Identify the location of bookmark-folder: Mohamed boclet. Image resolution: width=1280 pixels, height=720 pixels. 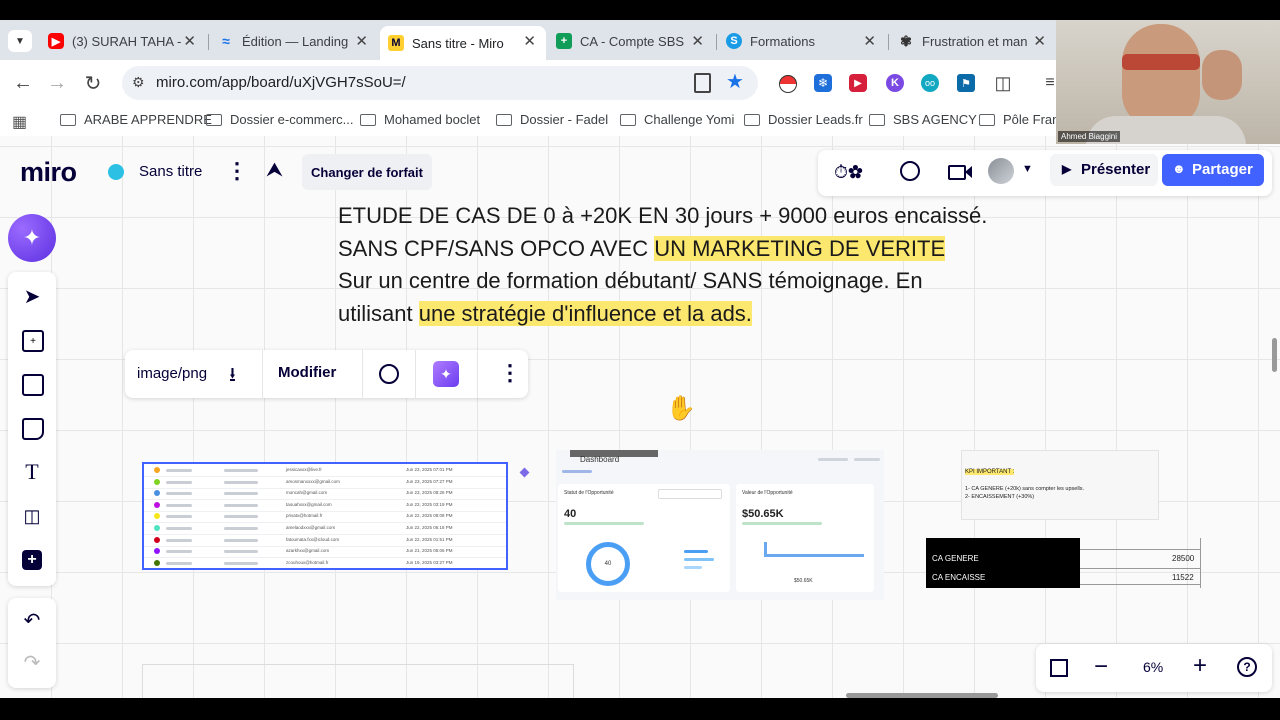
(420, 119).